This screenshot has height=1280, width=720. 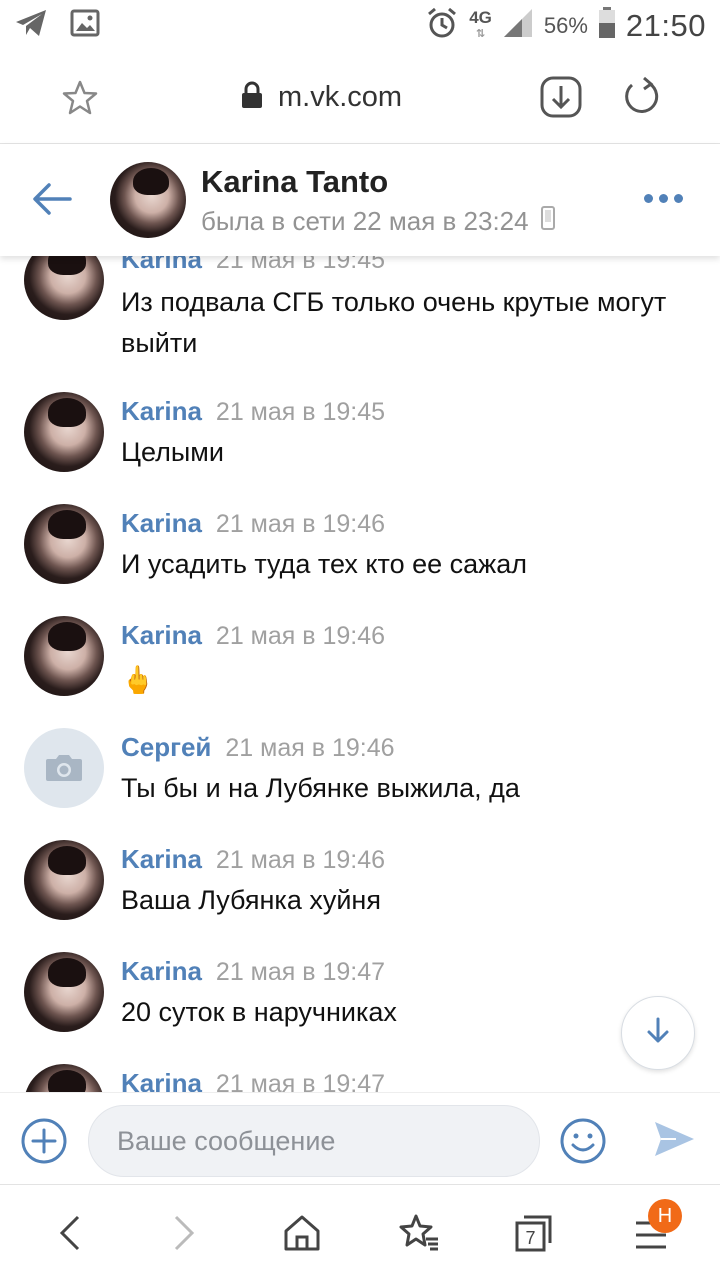 I want to click on nav-forward-icon, so click(x=185, y=1235).